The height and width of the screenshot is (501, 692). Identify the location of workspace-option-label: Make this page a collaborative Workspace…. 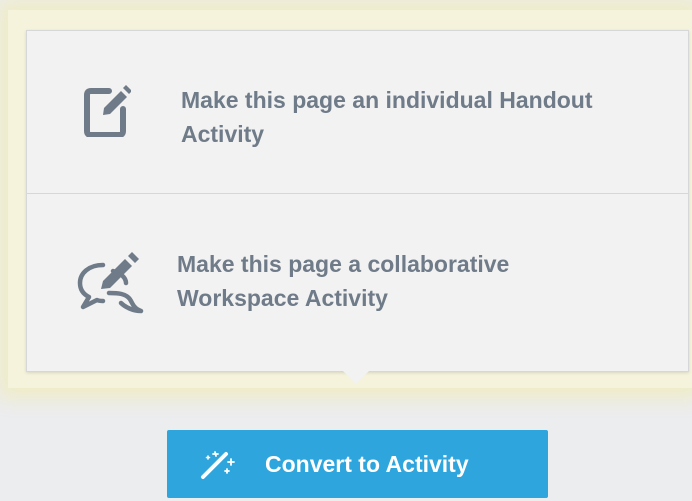
(343, 281).